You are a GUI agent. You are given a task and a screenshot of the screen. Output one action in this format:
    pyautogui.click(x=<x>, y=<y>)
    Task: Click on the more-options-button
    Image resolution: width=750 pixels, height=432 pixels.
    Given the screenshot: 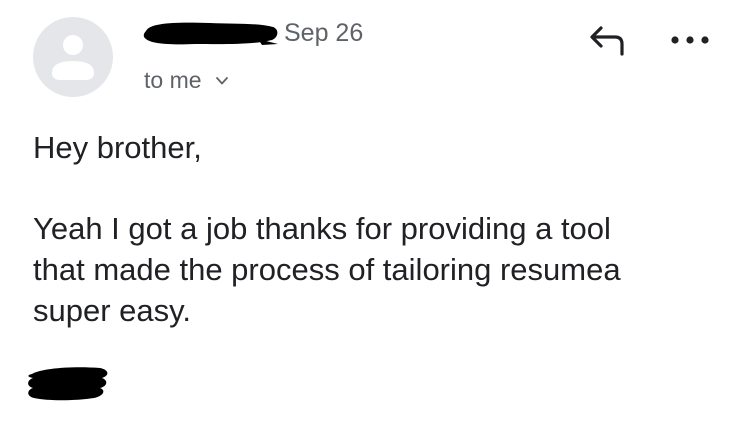 What is the action you would take?
    pyautogui.click(x=690, y=40)
    